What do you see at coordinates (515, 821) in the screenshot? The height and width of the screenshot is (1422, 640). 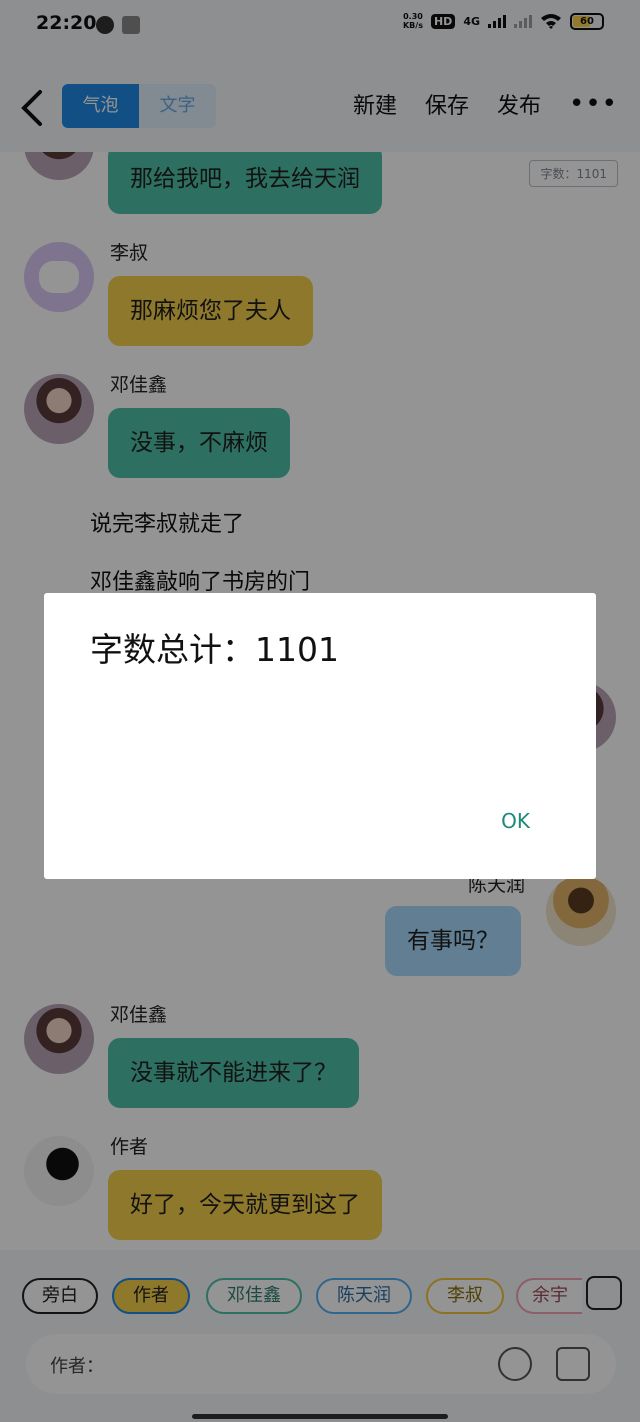 I see `ok-button: OK` at bounding box center [515, 821].